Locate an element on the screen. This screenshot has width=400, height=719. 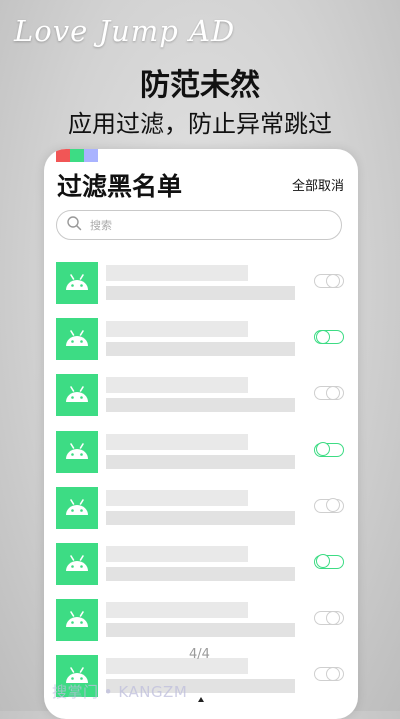
search-input is located at coordinates (210, 225).